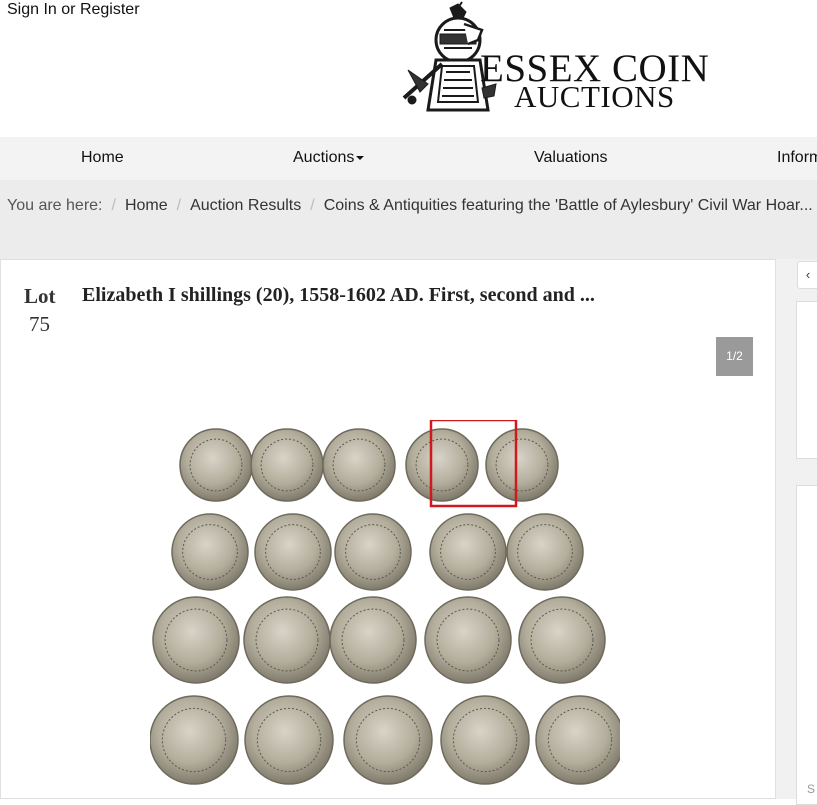 The width and height of the screenshot is (817, 805). What do you see at coordinates (102, 158) in the screenshot?
I see `nav-item-home: Home` at bounding box center [102, 158].